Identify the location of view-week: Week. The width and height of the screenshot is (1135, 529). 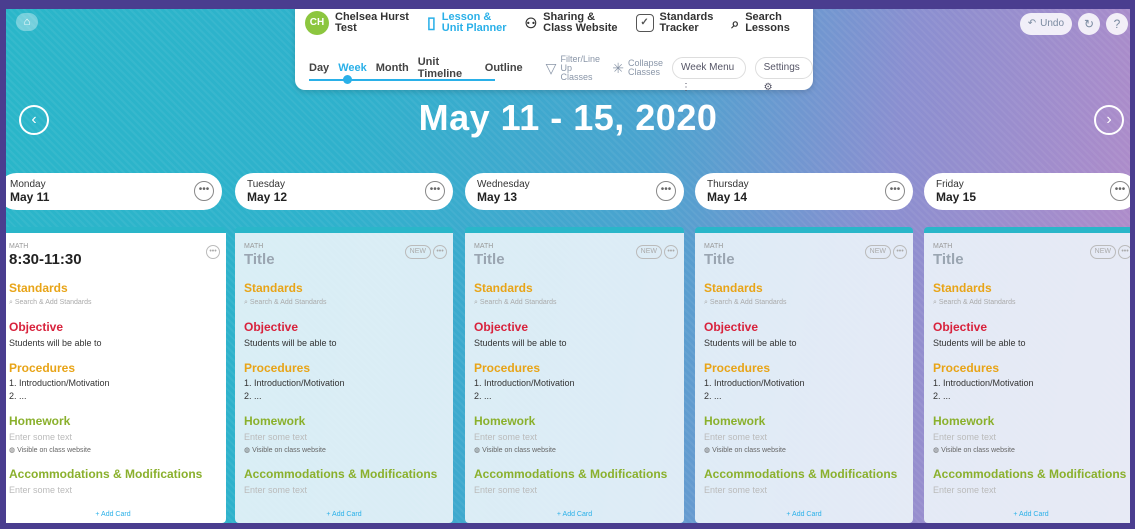
(352, 68).